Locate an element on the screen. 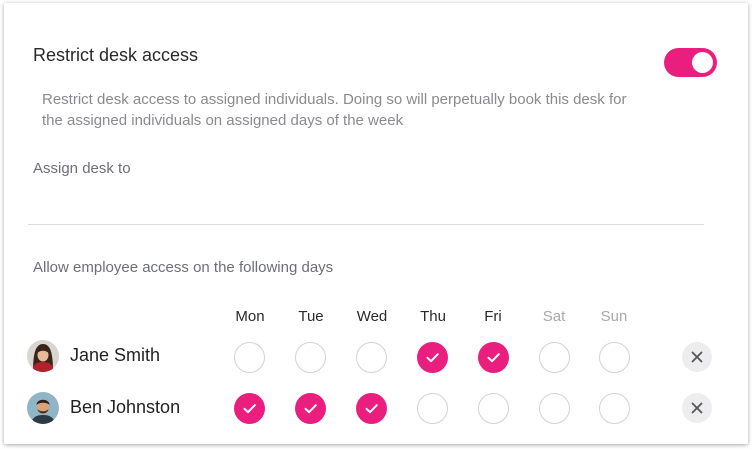  divider is located at coordinates (366, 224).